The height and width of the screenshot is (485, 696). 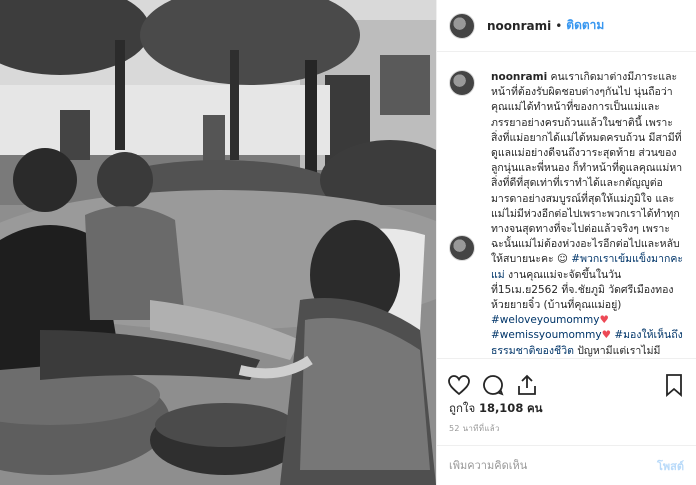 I want to click on post-timestamp: 52 นาทีที่แล้ว, so click(x=474, y=428).